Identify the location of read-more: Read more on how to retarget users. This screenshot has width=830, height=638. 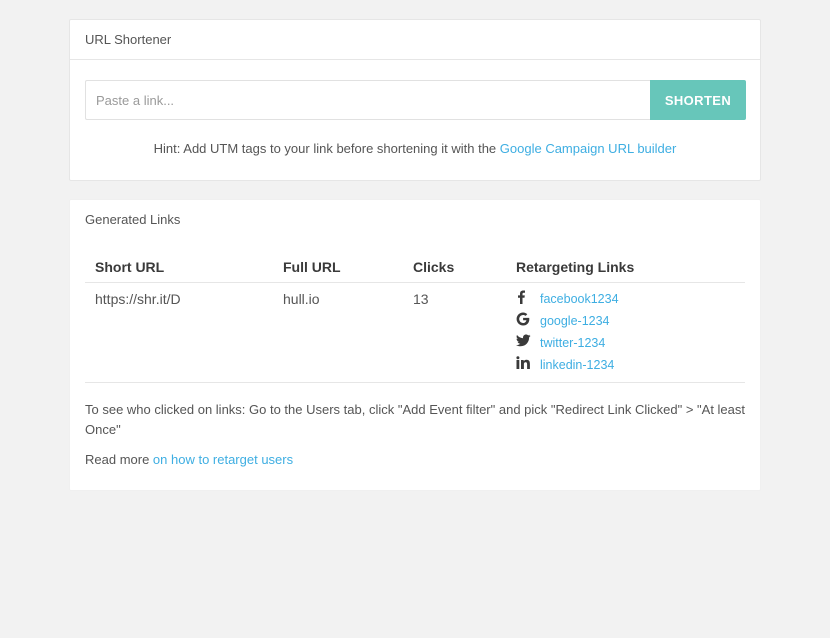
(415, 460).